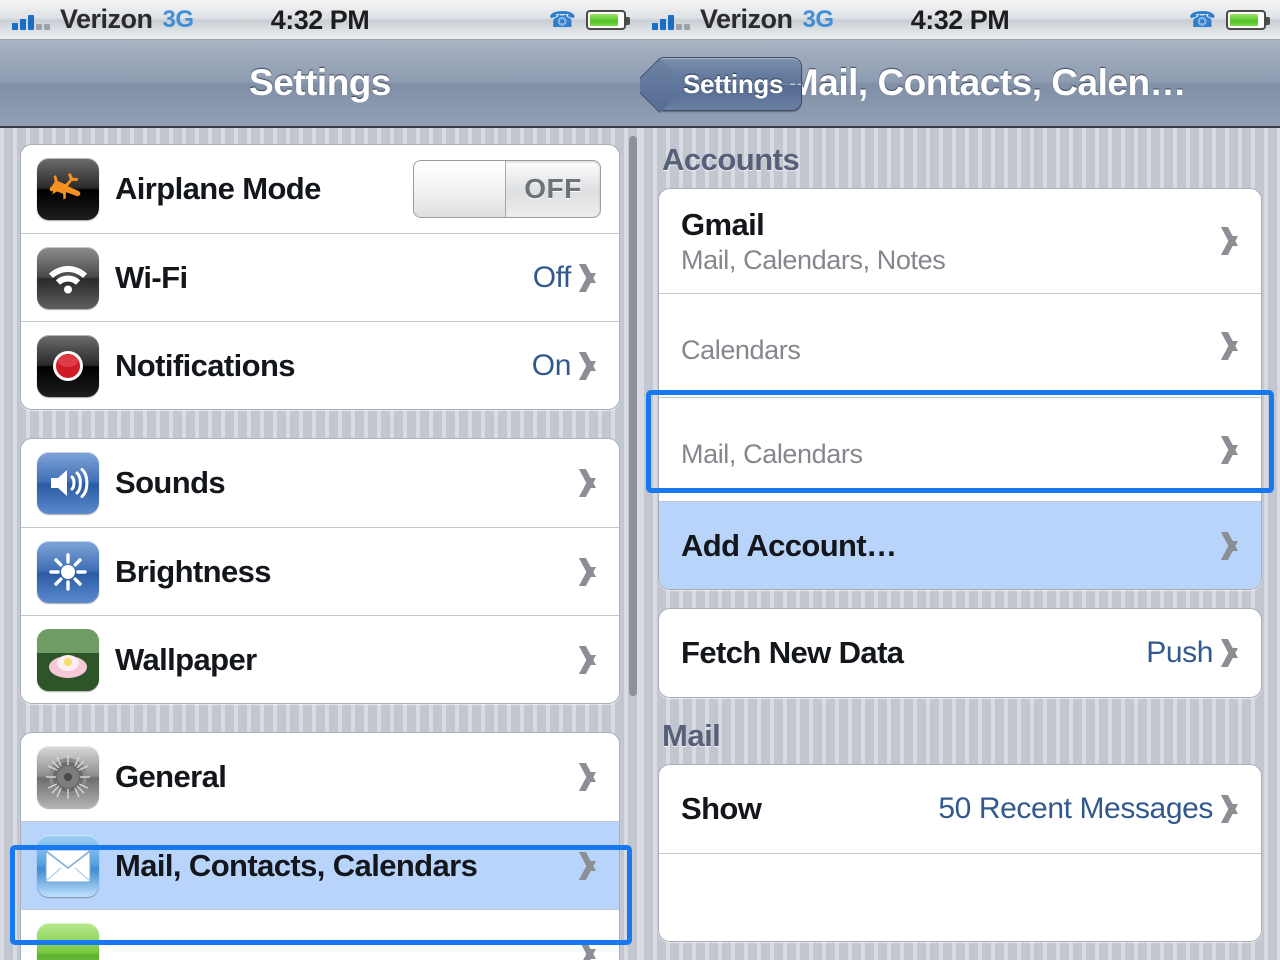  I want to click on sidebar-item-general: General, so click(320, 777).